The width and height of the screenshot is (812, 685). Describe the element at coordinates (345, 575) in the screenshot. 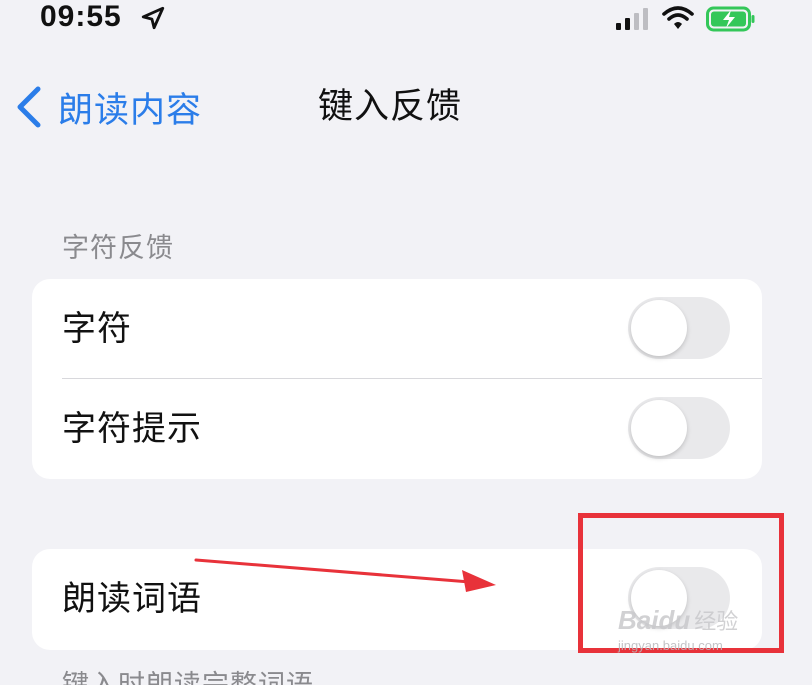

I see `annotation-arrow` at that location.